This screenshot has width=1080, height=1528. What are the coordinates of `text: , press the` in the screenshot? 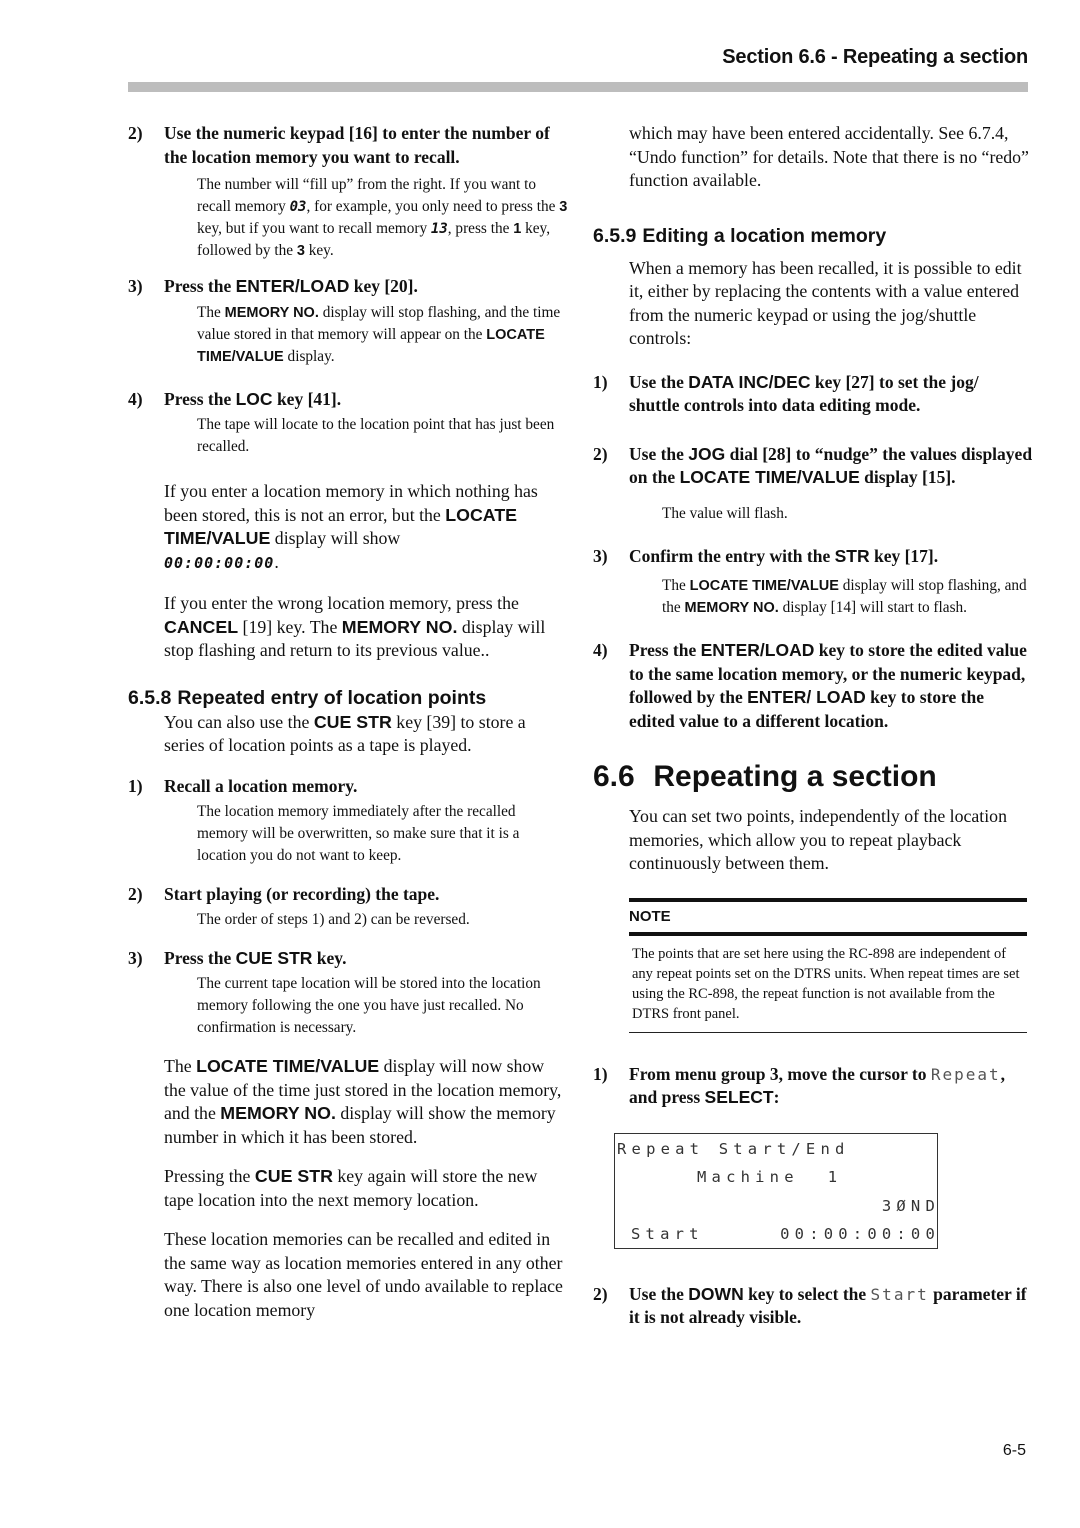 It's located at (480, 228).